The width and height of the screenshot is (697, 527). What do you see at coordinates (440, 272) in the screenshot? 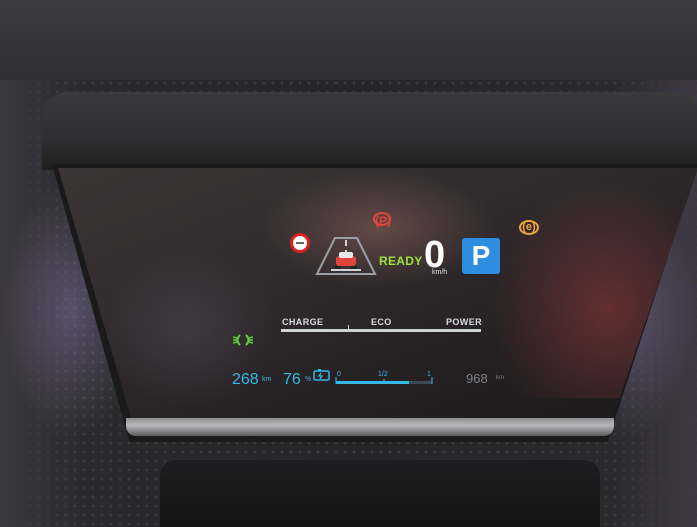
I see `speed-unit: km/h` at bounding box center [440, 272].